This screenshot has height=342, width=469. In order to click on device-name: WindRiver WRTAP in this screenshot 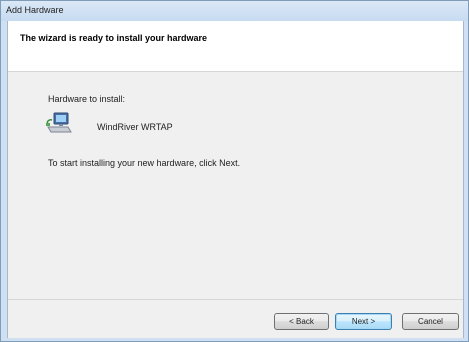, I will do `click(135, 127)`.